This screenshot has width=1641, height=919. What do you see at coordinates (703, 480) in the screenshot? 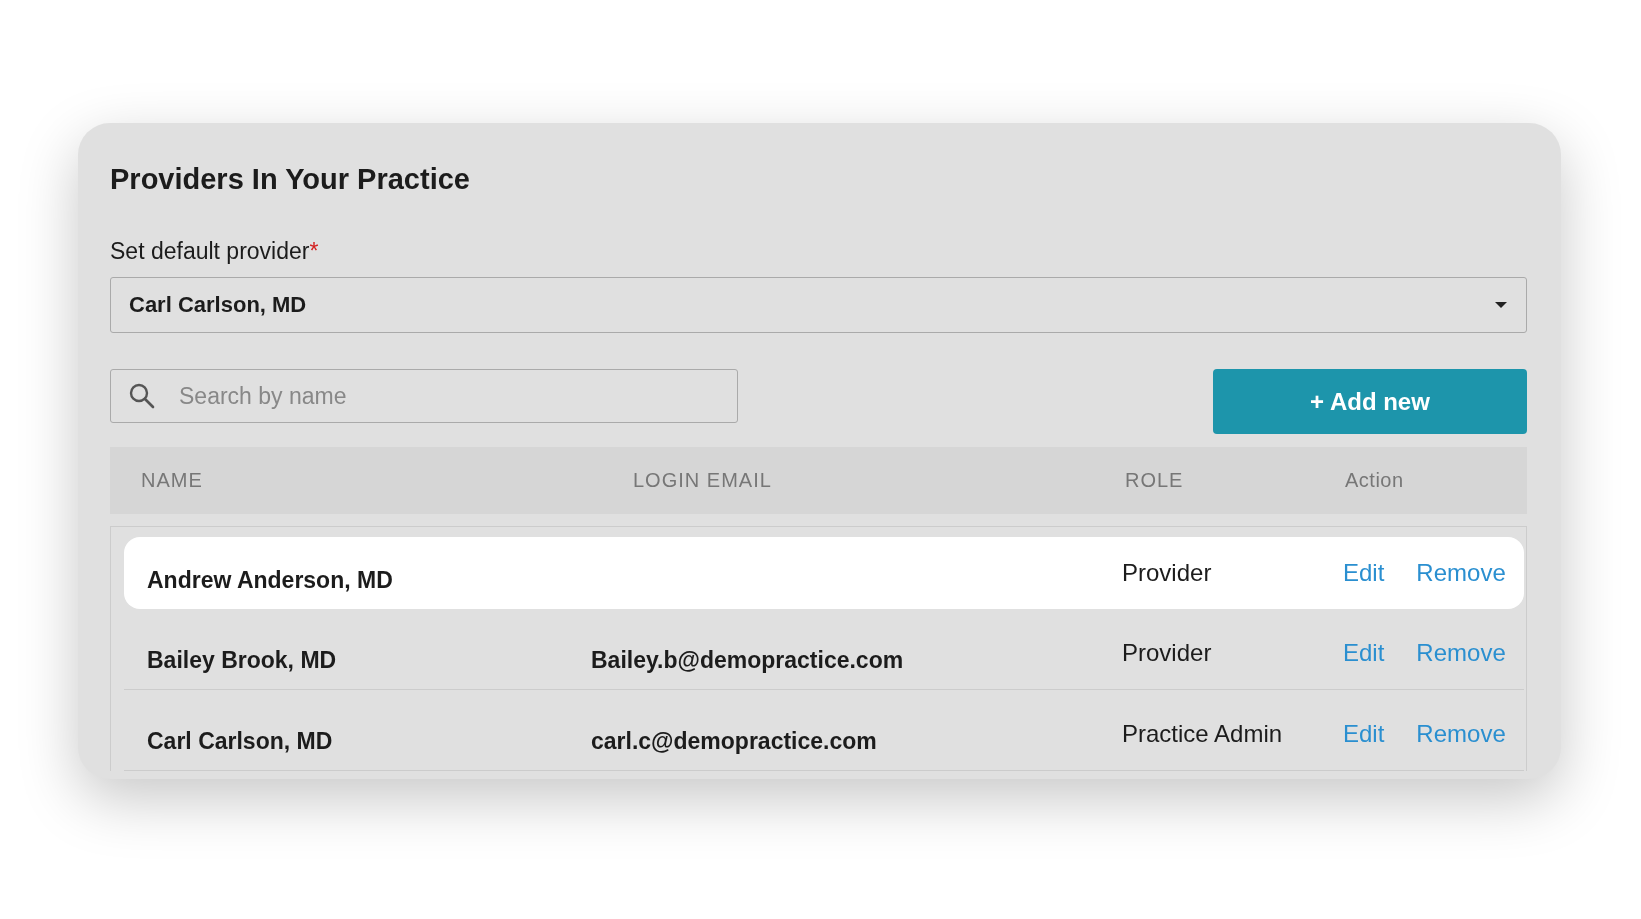
I see `column-header: LOGIN EMAIL` at bounding box center [703, 480].